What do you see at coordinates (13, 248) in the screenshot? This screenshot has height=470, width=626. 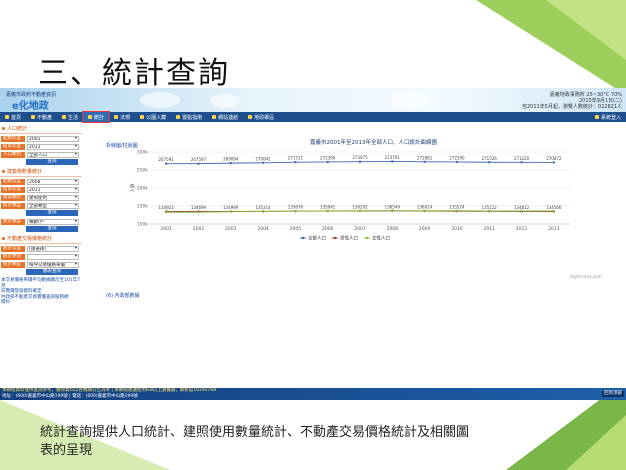 I see `field-label: 統計年度` at bounding box center [13, 248].